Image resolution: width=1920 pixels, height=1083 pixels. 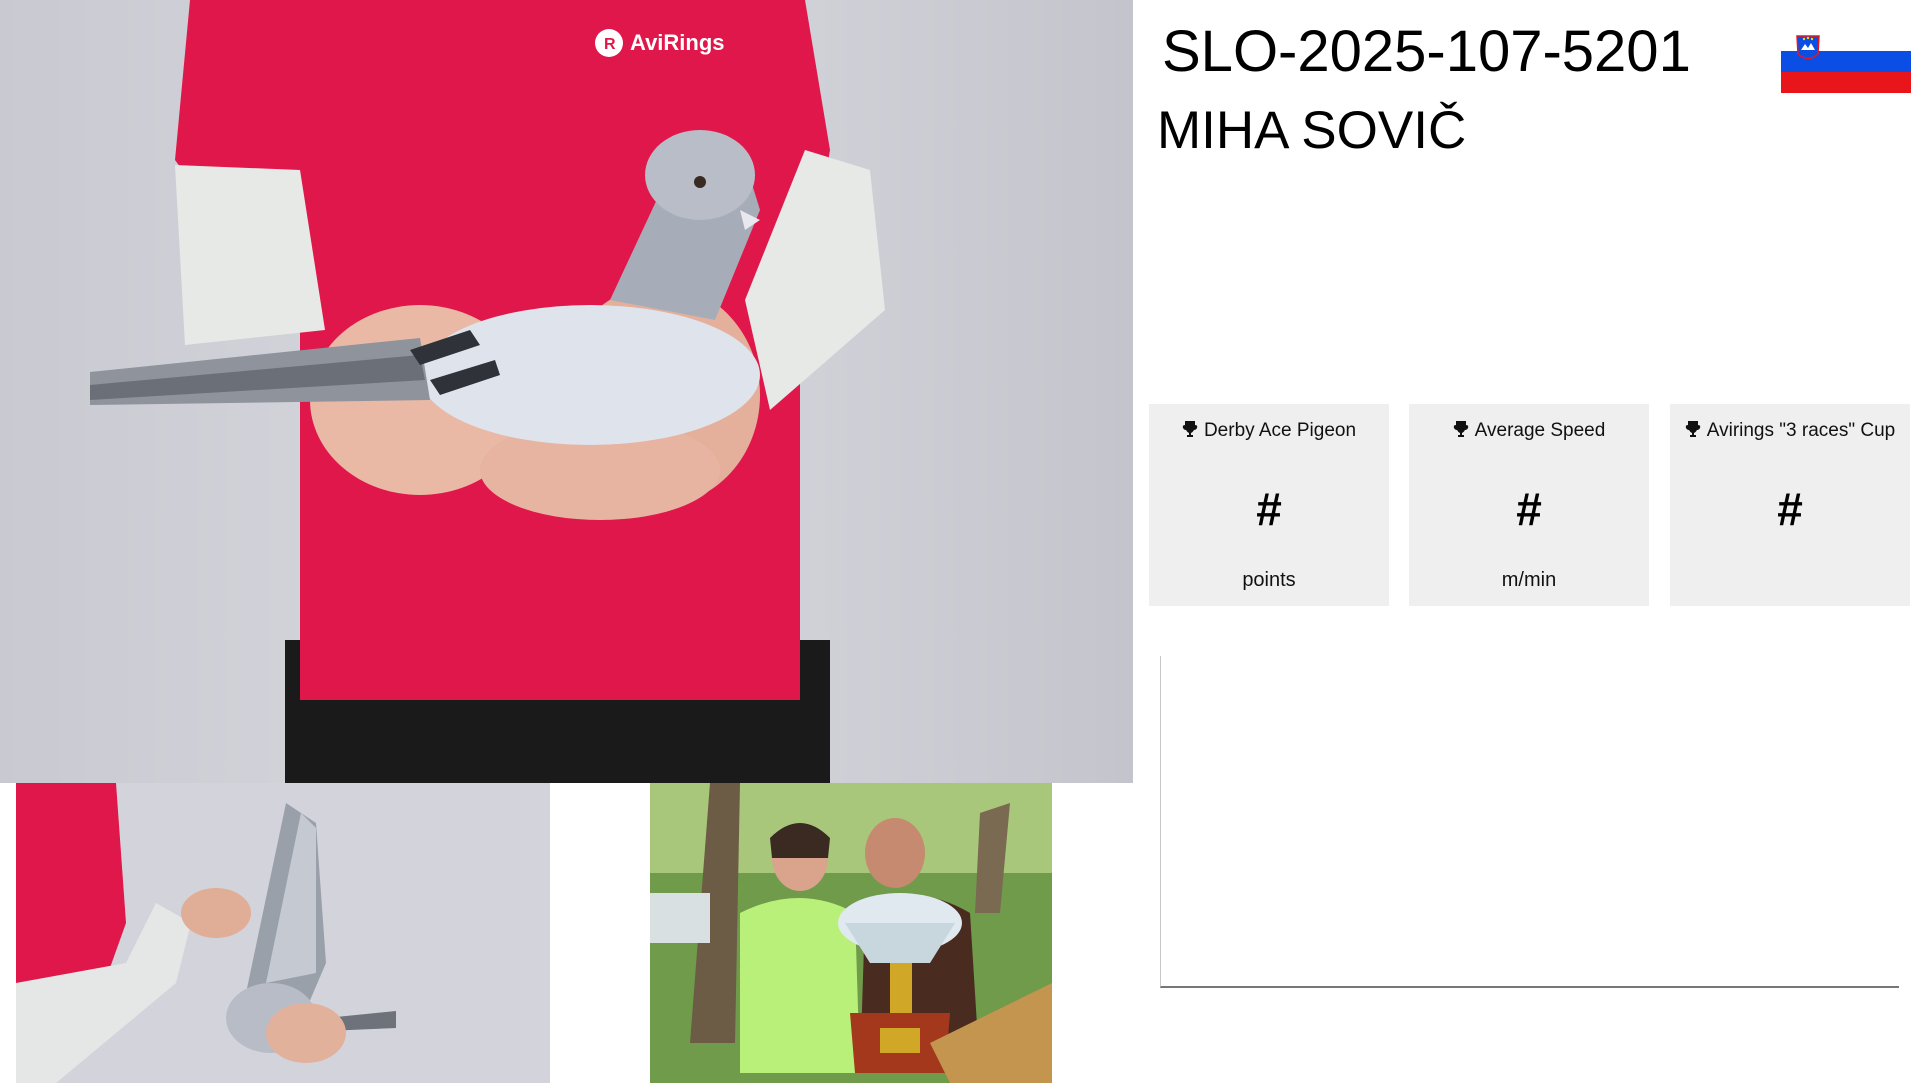 I want to click on stat-label: Avirings "3 races" Cup, so click(x=1801, y=430).